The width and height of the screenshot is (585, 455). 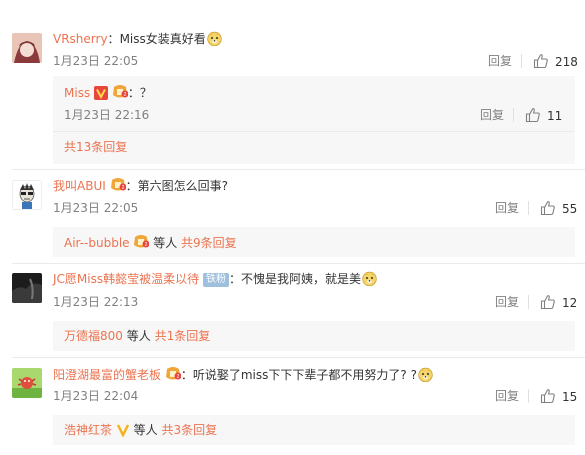 I want to click on sub-divider, so click(x=314, y=131).